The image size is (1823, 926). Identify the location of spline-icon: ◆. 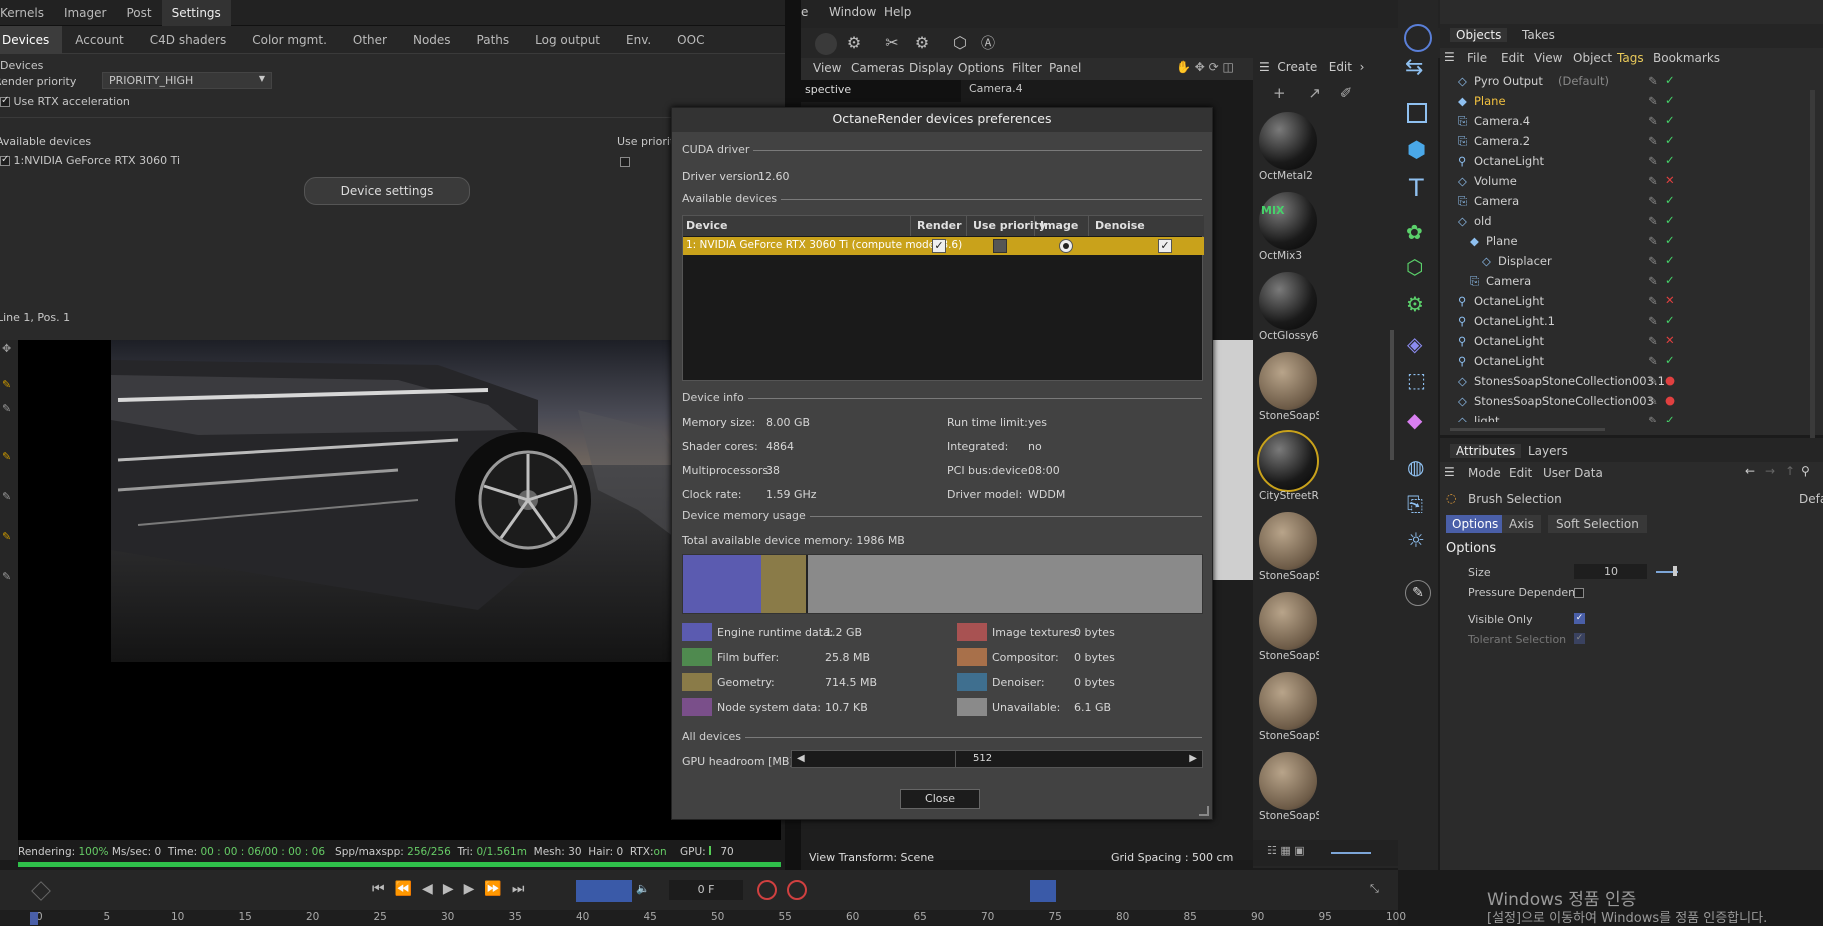
(1414, 420).